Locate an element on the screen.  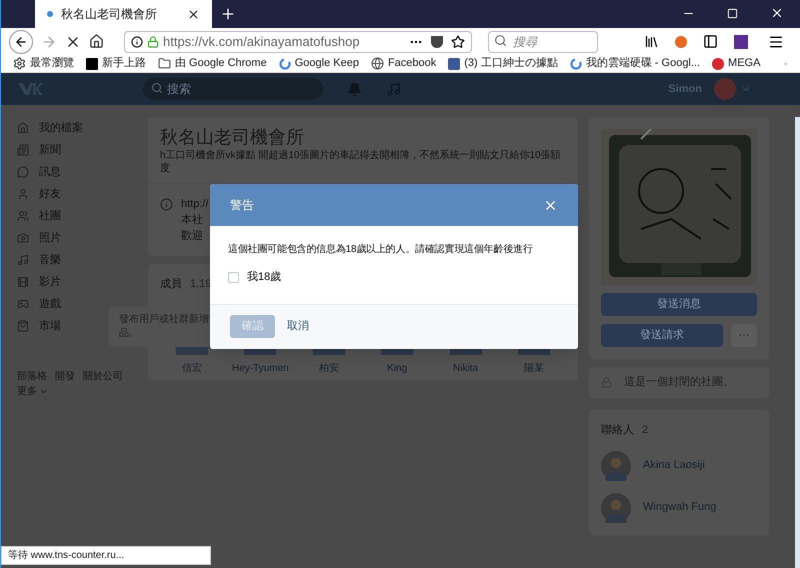
chat-icon is located at coordinates (23, 172).